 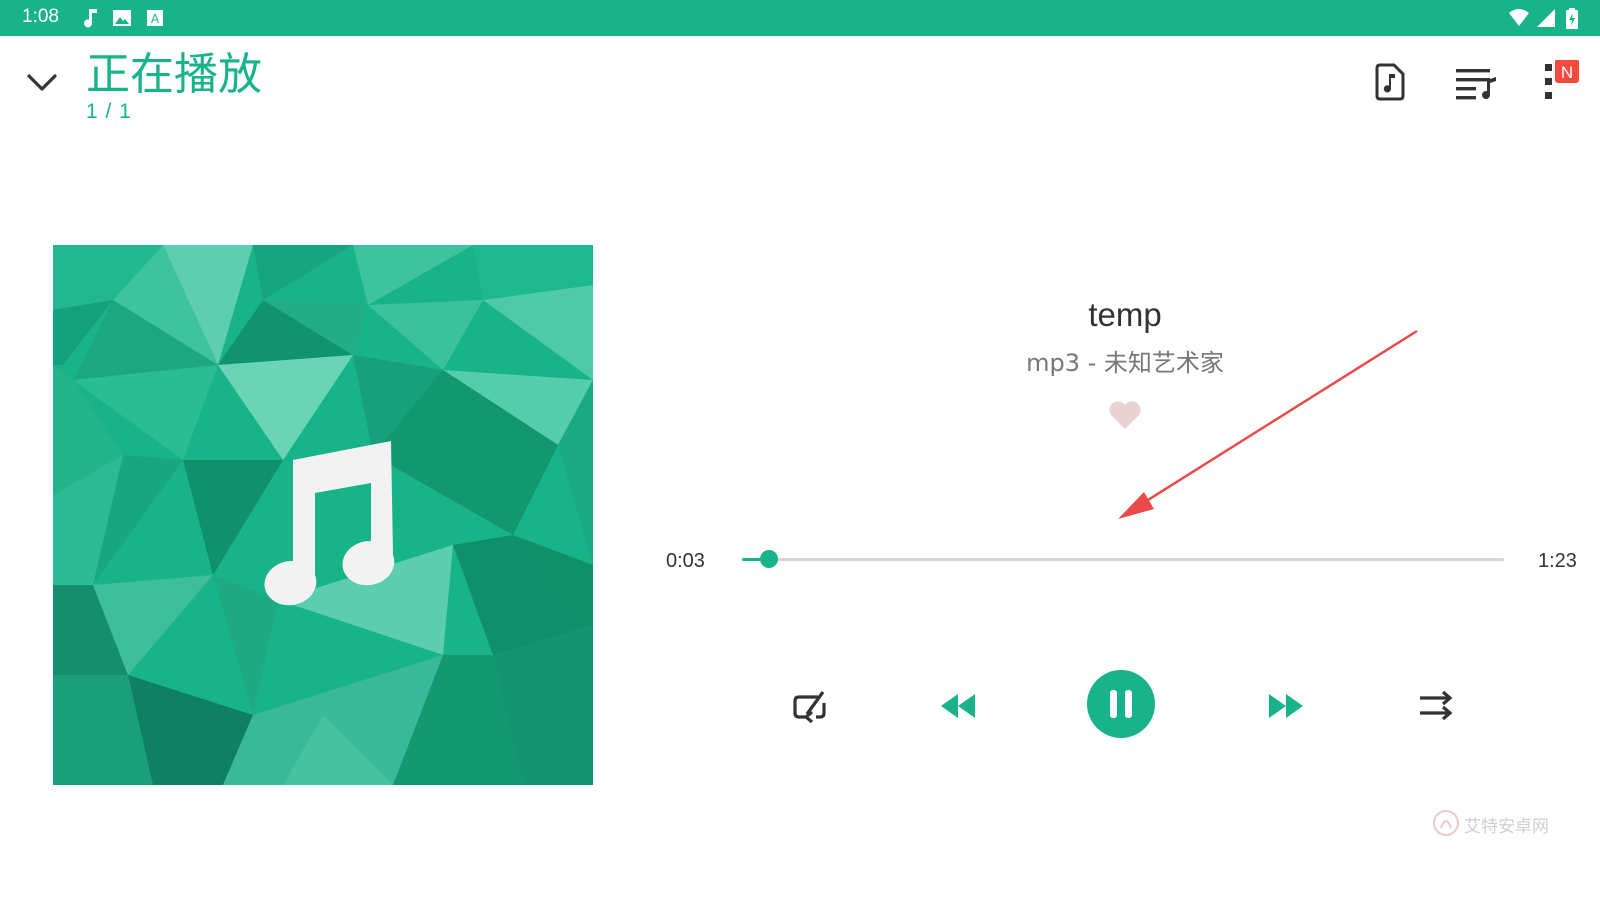 I want to click on a-box-icon: A, so click(x=155, y=18).